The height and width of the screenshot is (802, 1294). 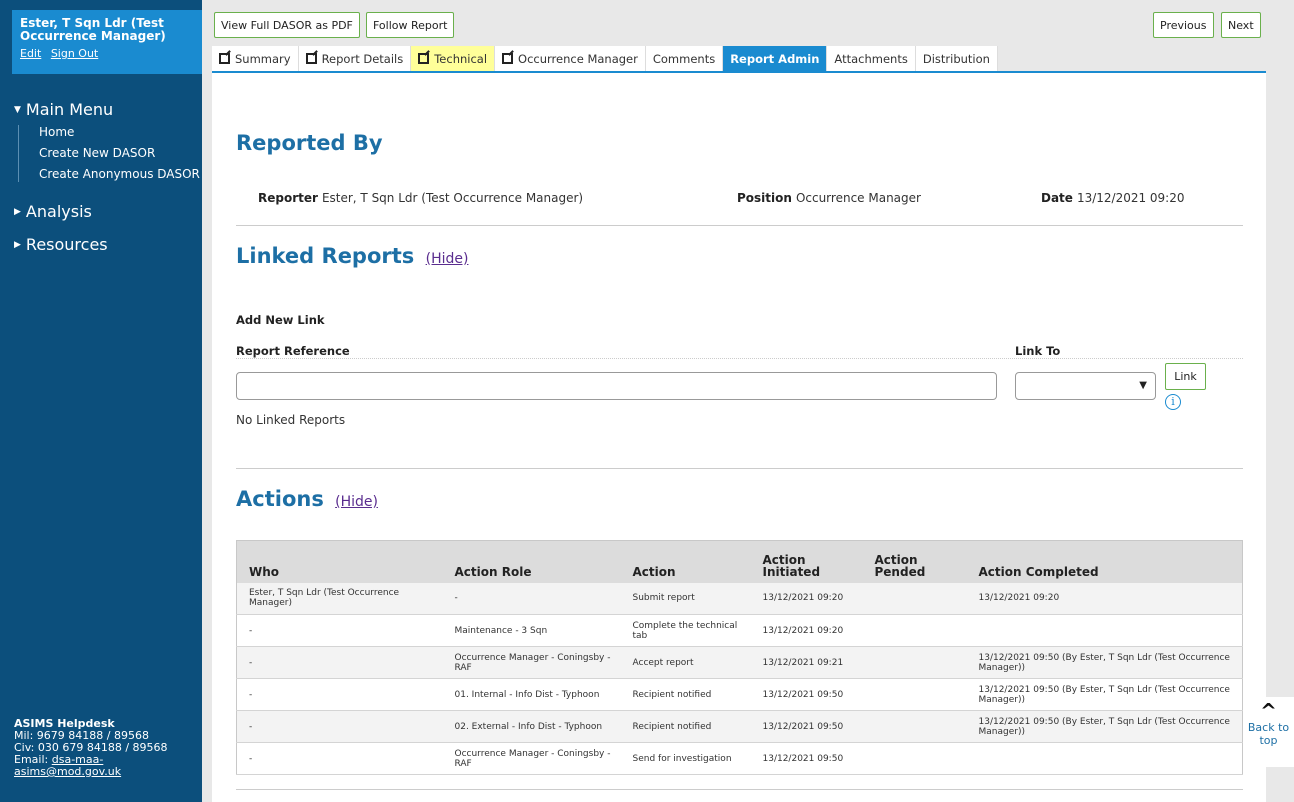 What do you see at coordinates (531, 662) in the screenshot?
I see `table-cell: Occurrence Manager - Coningsby - RAF` at bounding box center [531, 662].